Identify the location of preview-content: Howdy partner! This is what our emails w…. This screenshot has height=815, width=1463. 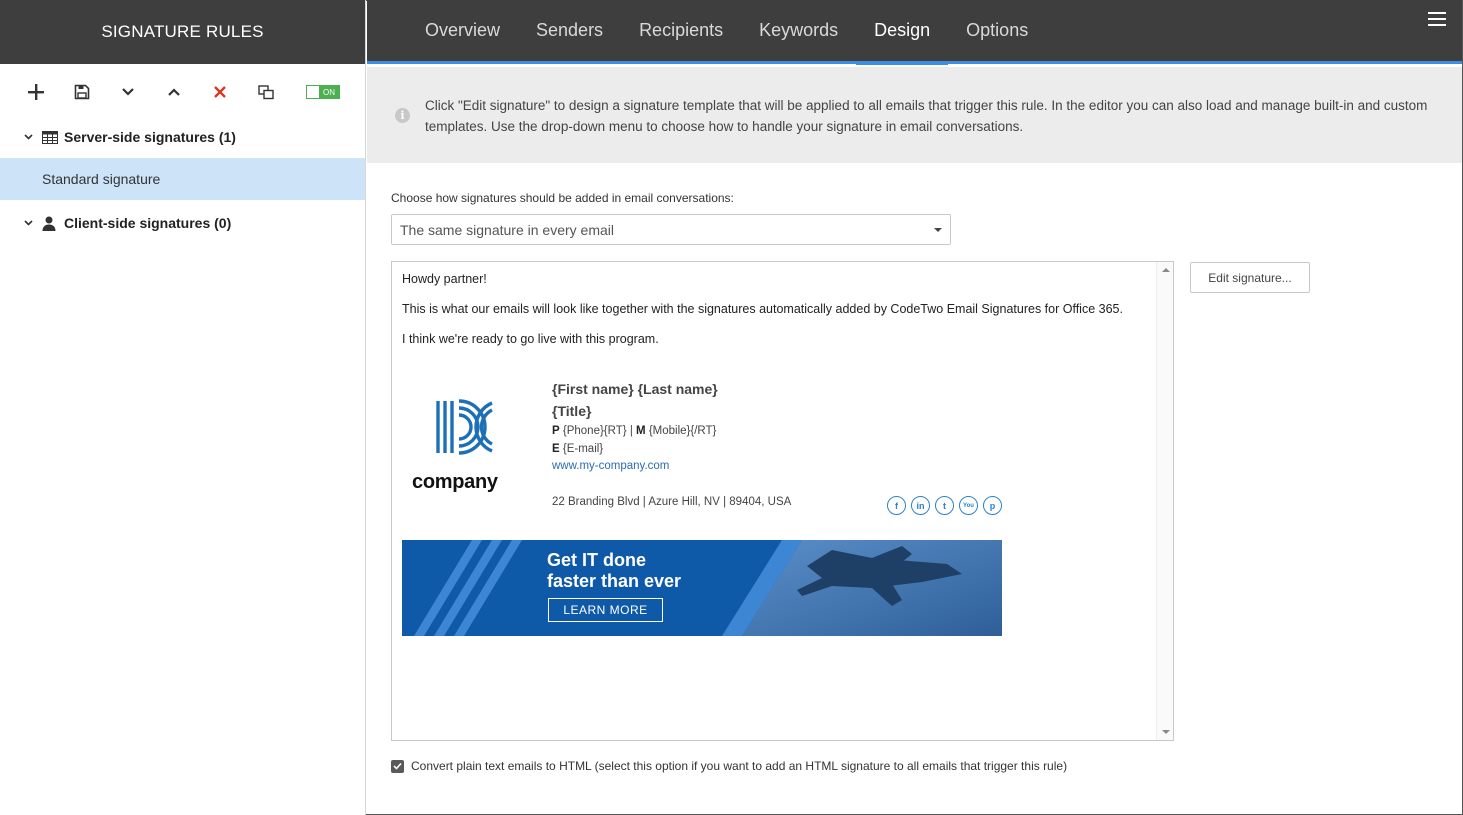
(777, 309).